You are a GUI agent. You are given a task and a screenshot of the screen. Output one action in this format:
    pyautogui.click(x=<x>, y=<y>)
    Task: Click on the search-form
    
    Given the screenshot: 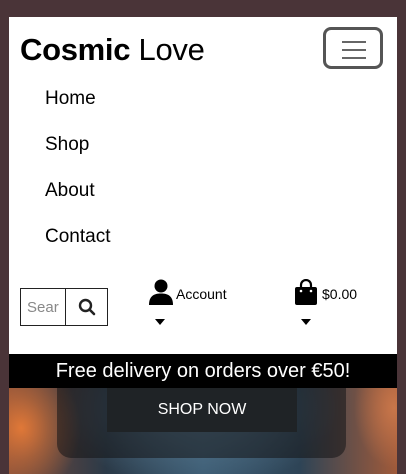 What is the action you would take?
    pyautogui.click(x=64, y=307)
    